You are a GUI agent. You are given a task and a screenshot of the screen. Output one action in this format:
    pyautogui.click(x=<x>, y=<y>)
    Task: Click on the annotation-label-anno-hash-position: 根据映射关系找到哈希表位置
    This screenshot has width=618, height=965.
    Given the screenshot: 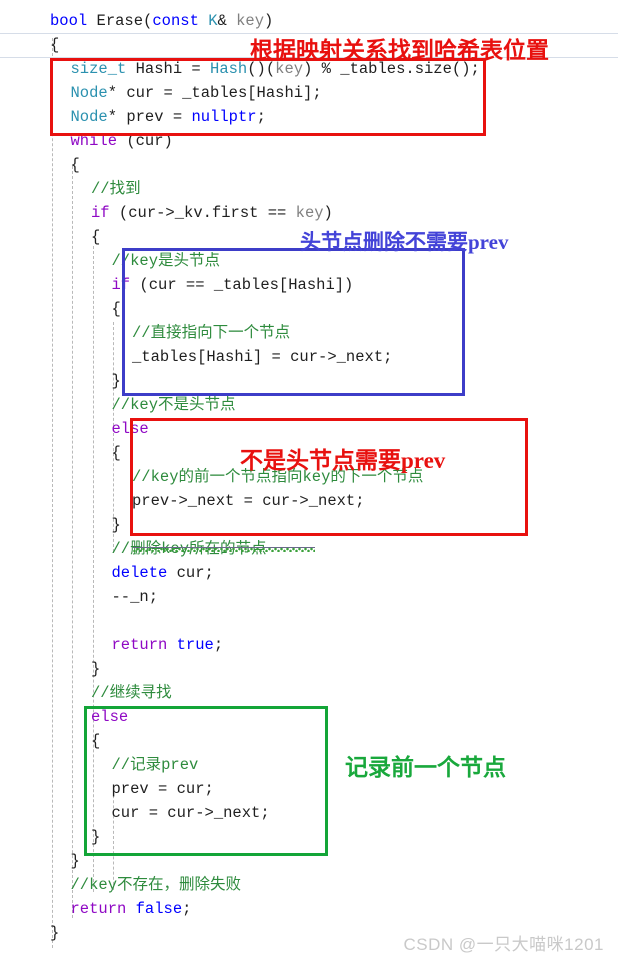 What is the action you would take?
    pyautogui.click(x=399, y=50)
    